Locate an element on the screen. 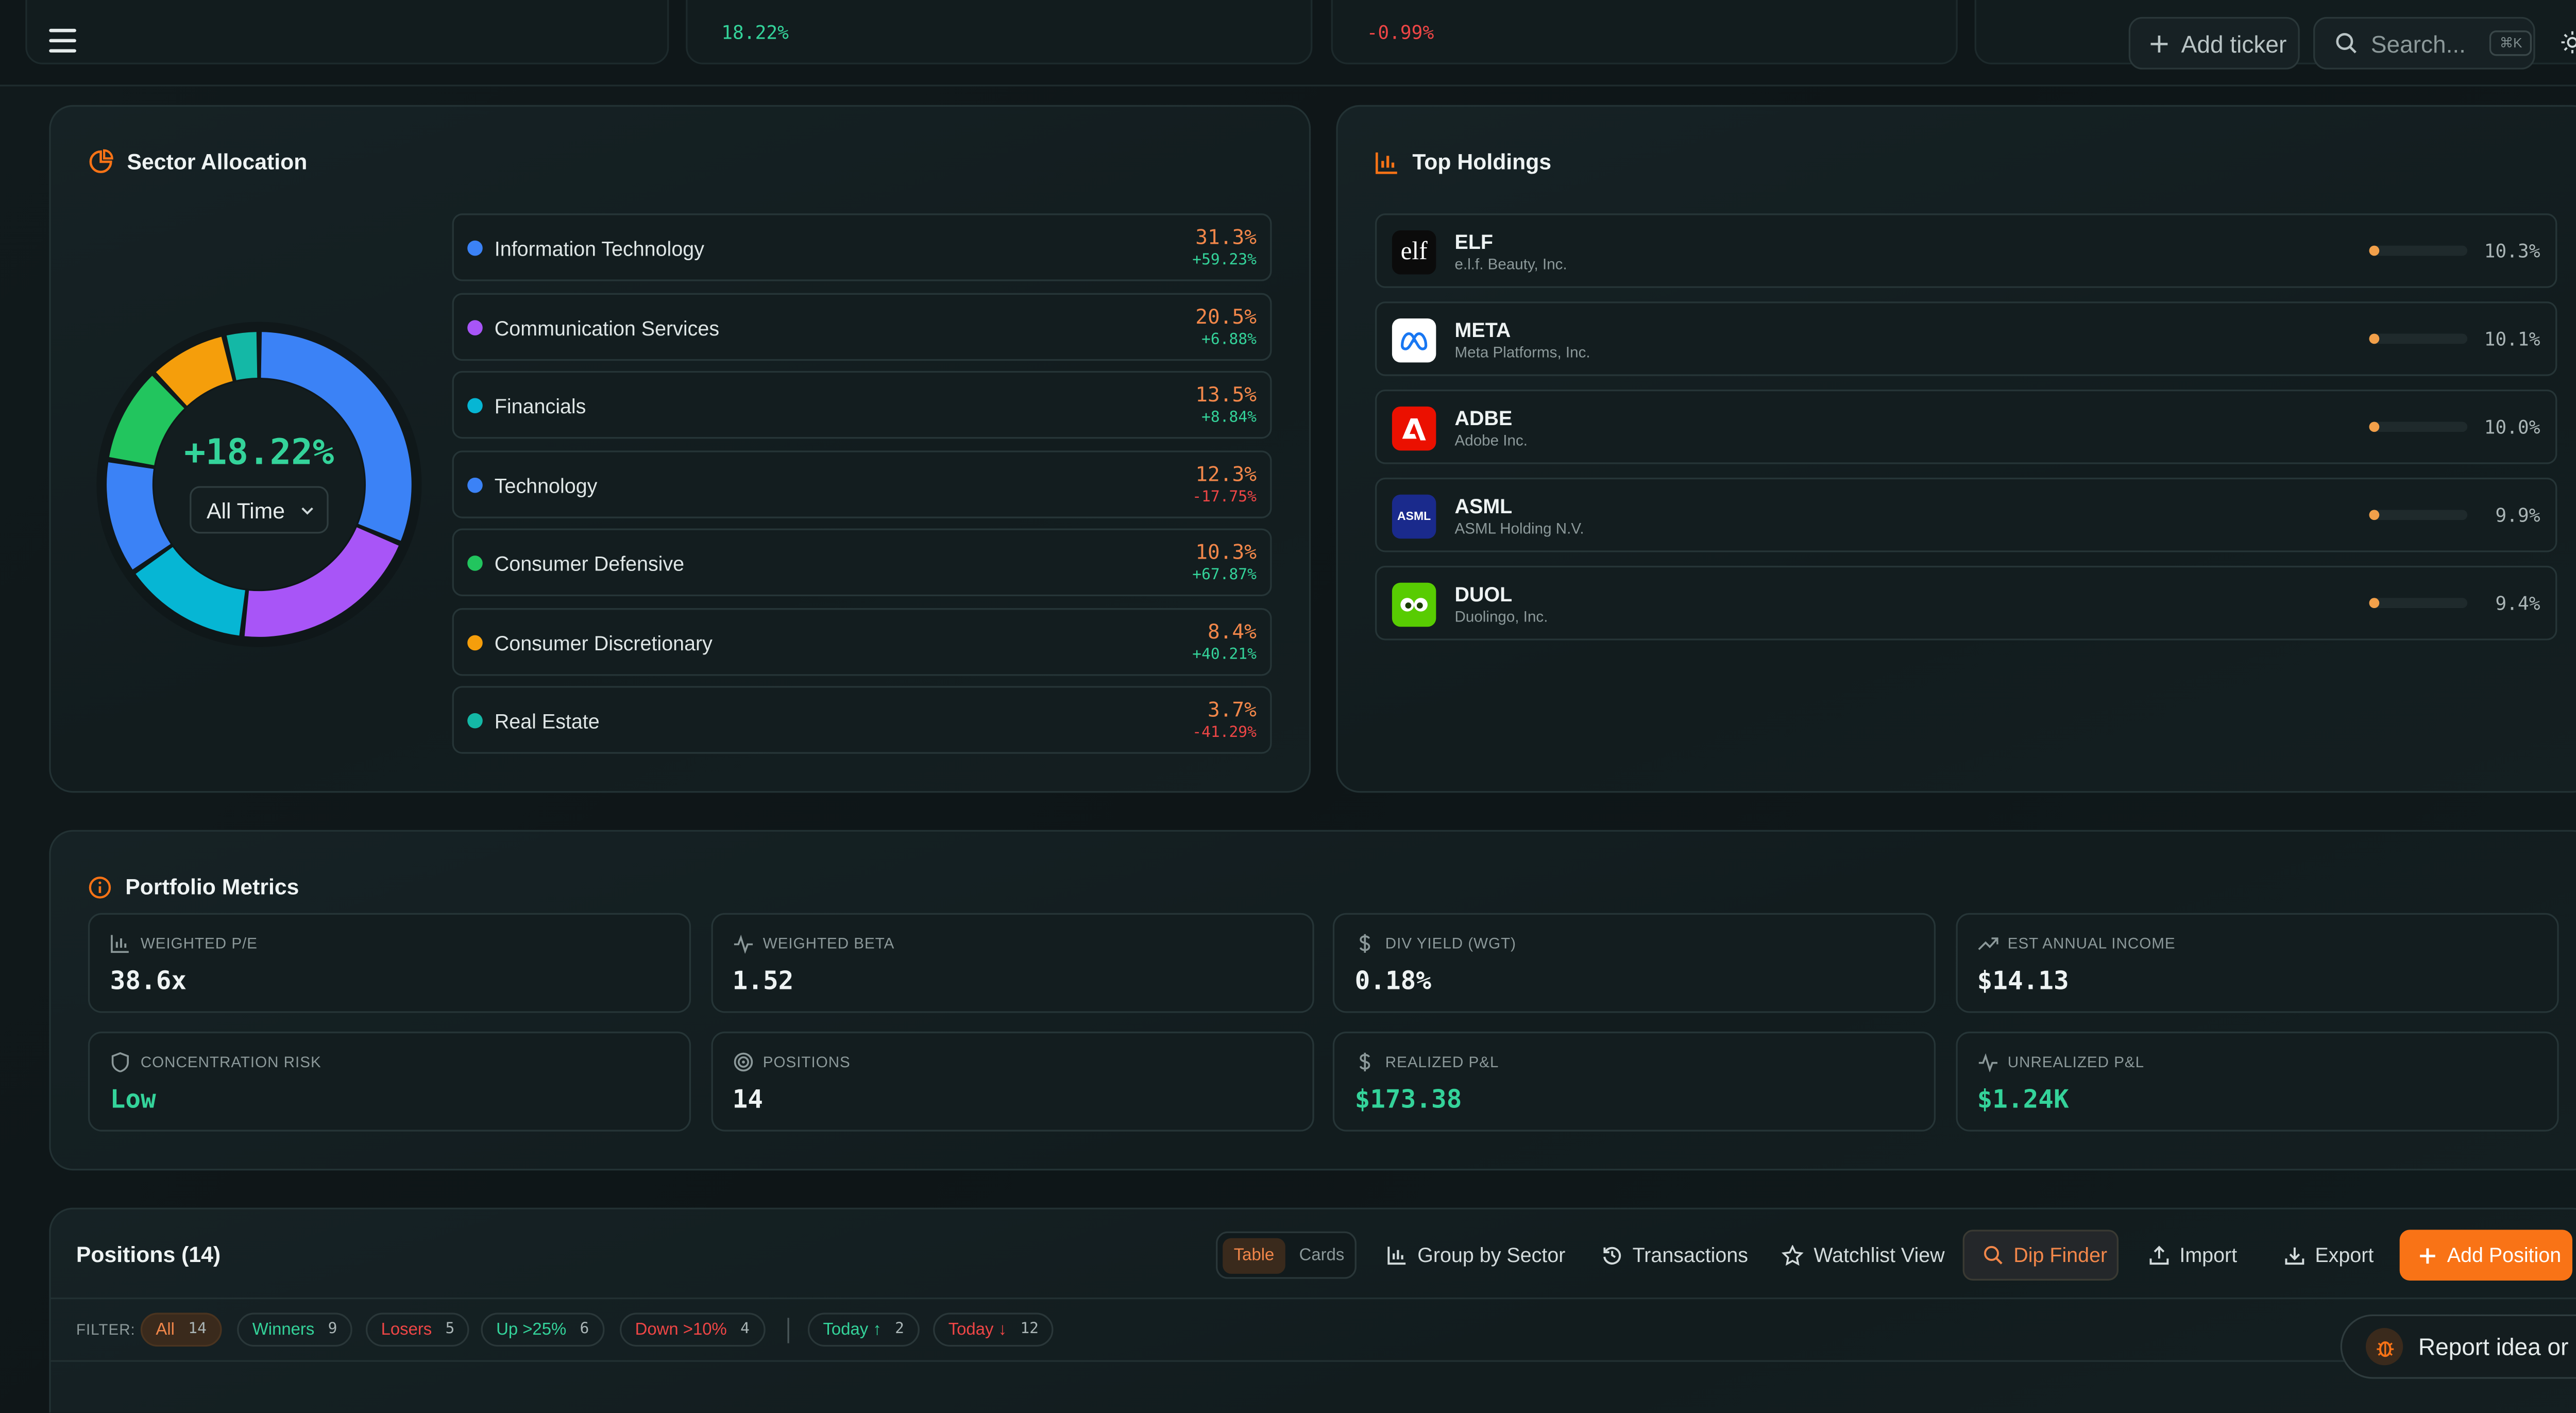 The image size is (2576, 1413). sector-row: Information Technology 31.3% +59.23% is located at coordinates (862, 247).